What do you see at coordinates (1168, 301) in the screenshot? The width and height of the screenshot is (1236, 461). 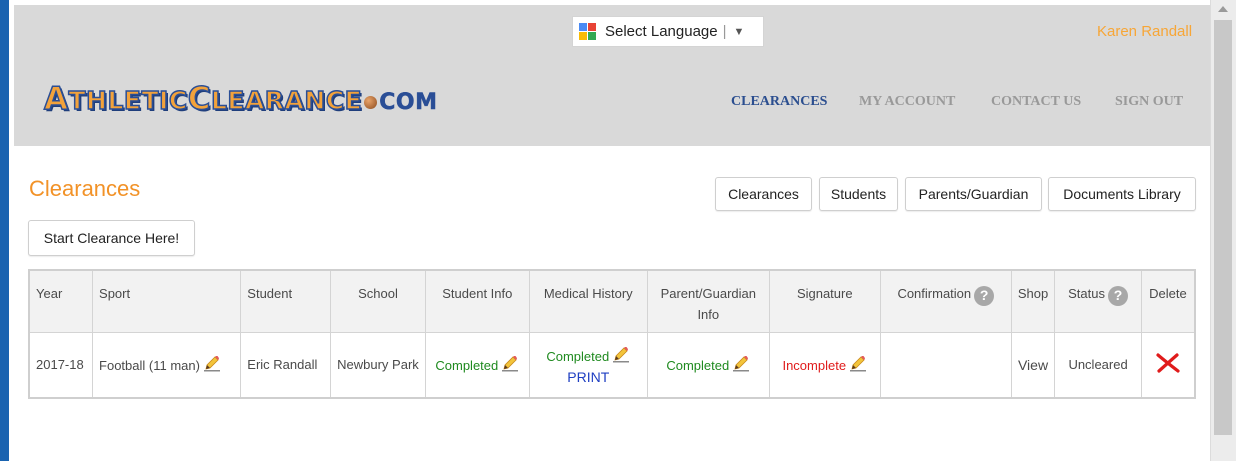 I see `col-header-delete: Delete` at bounding box center [1168, 301].